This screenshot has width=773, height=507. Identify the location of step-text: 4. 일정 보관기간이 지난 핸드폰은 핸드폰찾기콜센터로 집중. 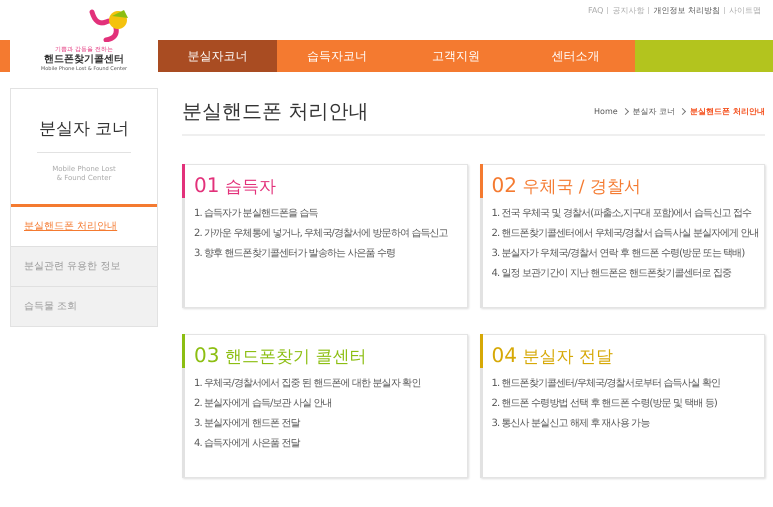
(612, 274).